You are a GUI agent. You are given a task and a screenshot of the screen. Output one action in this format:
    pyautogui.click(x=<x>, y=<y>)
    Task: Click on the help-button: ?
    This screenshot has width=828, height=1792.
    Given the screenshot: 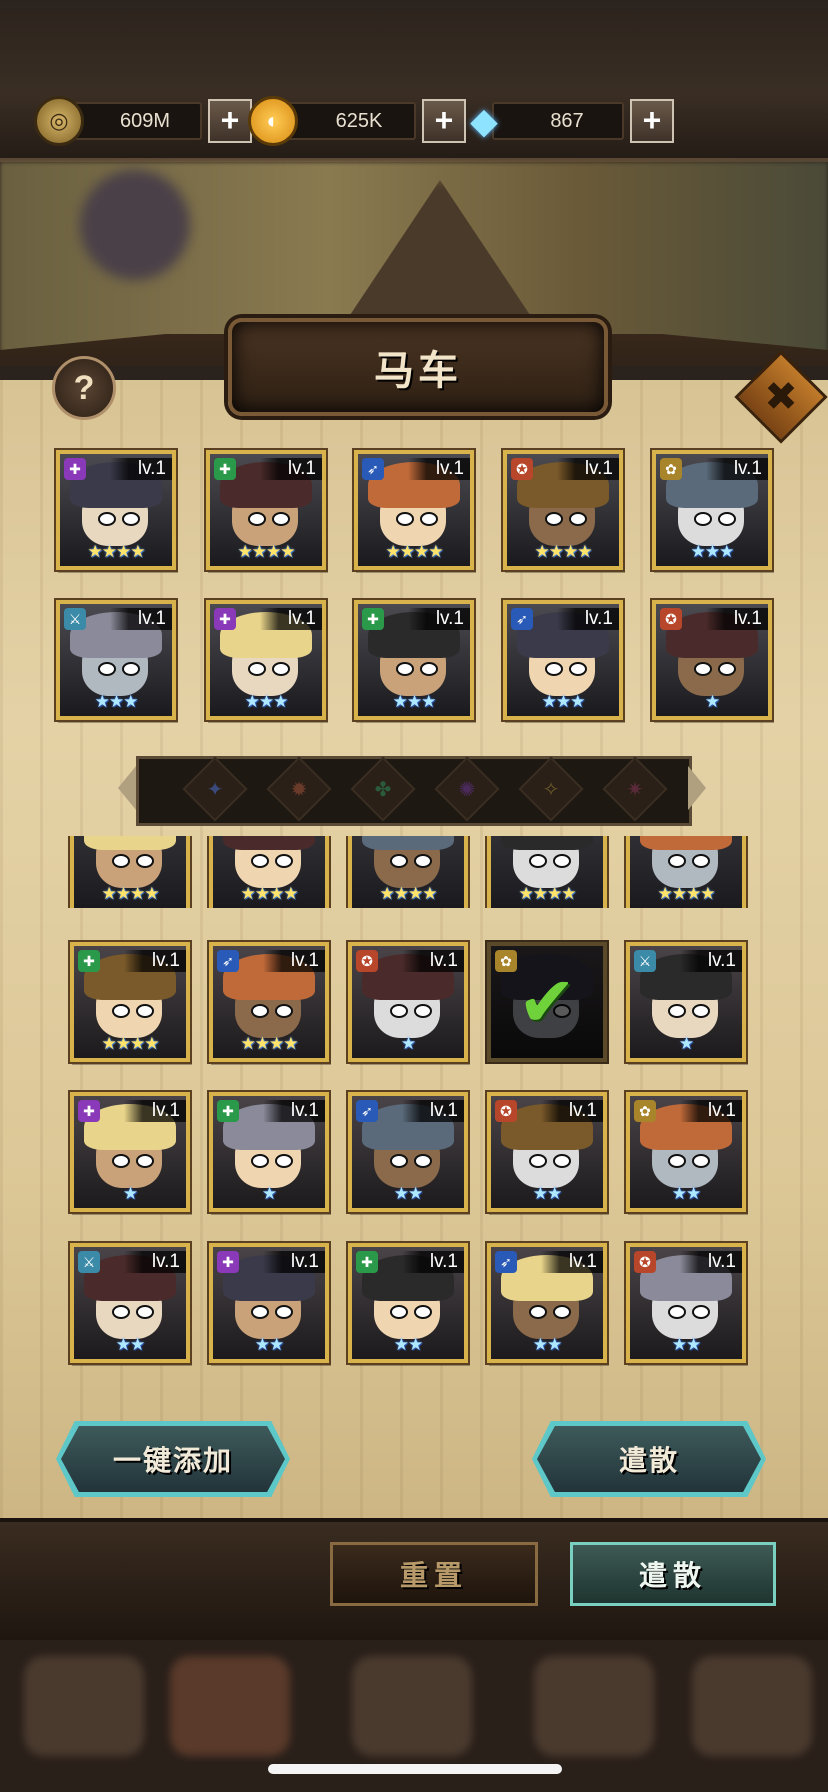 What is the action you would take?
    pyautogui.click(x=84, y=388)
    